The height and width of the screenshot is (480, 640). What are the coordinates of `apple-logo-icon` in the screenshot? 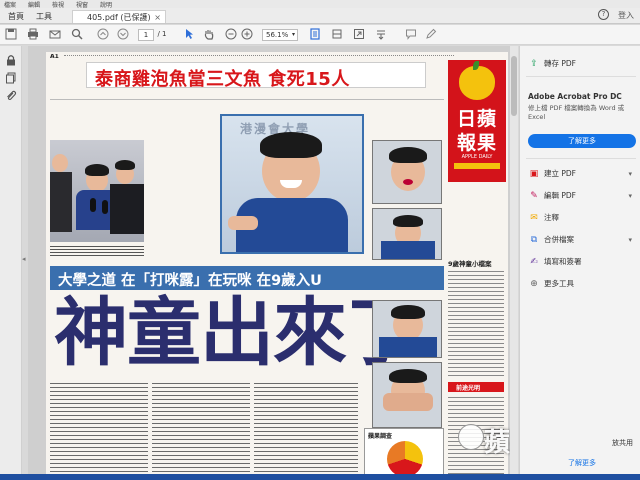 It's located at (477, 80).